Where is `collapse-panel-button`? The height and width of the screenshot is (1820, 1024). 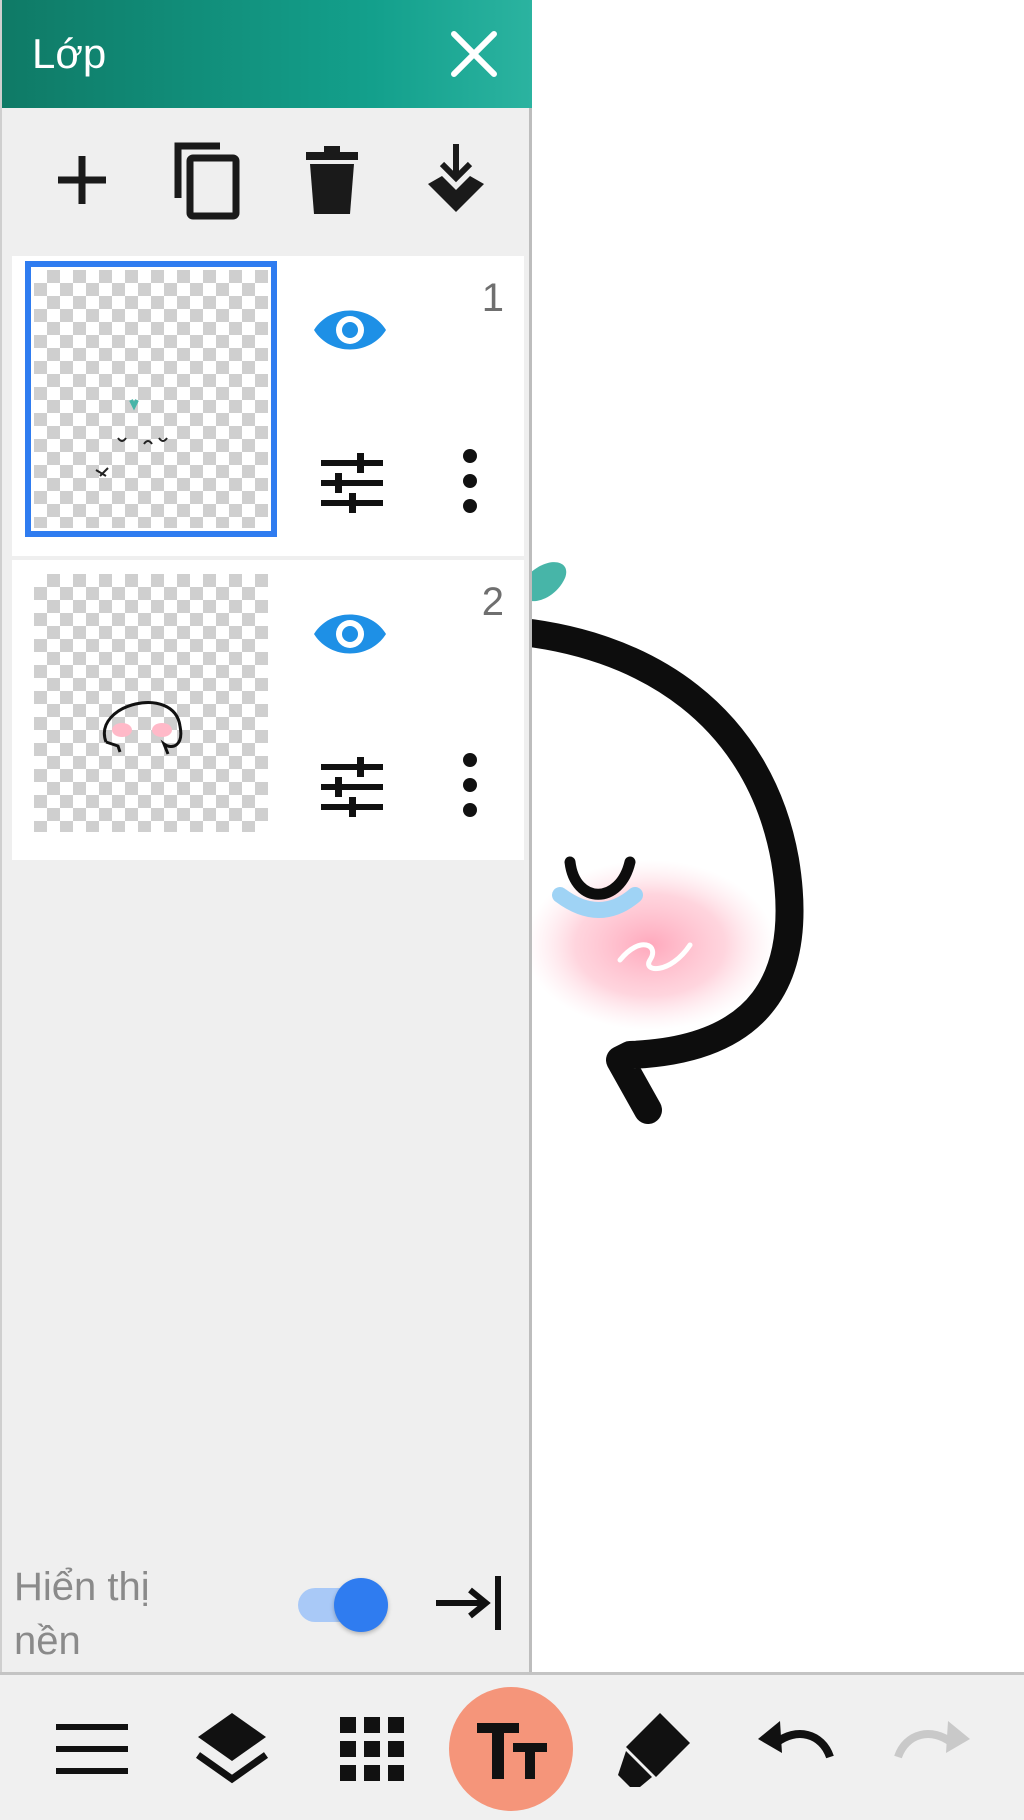
collapse-panel-button is located at coordinates (470, 1603).